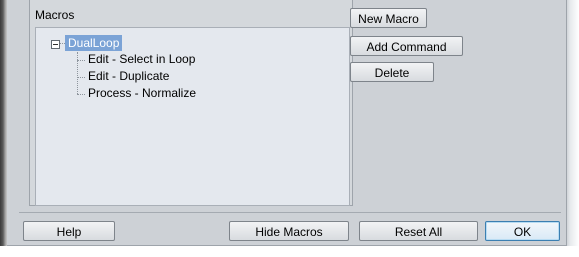  I want to click on window-bottom-strip, so click(289, 251).